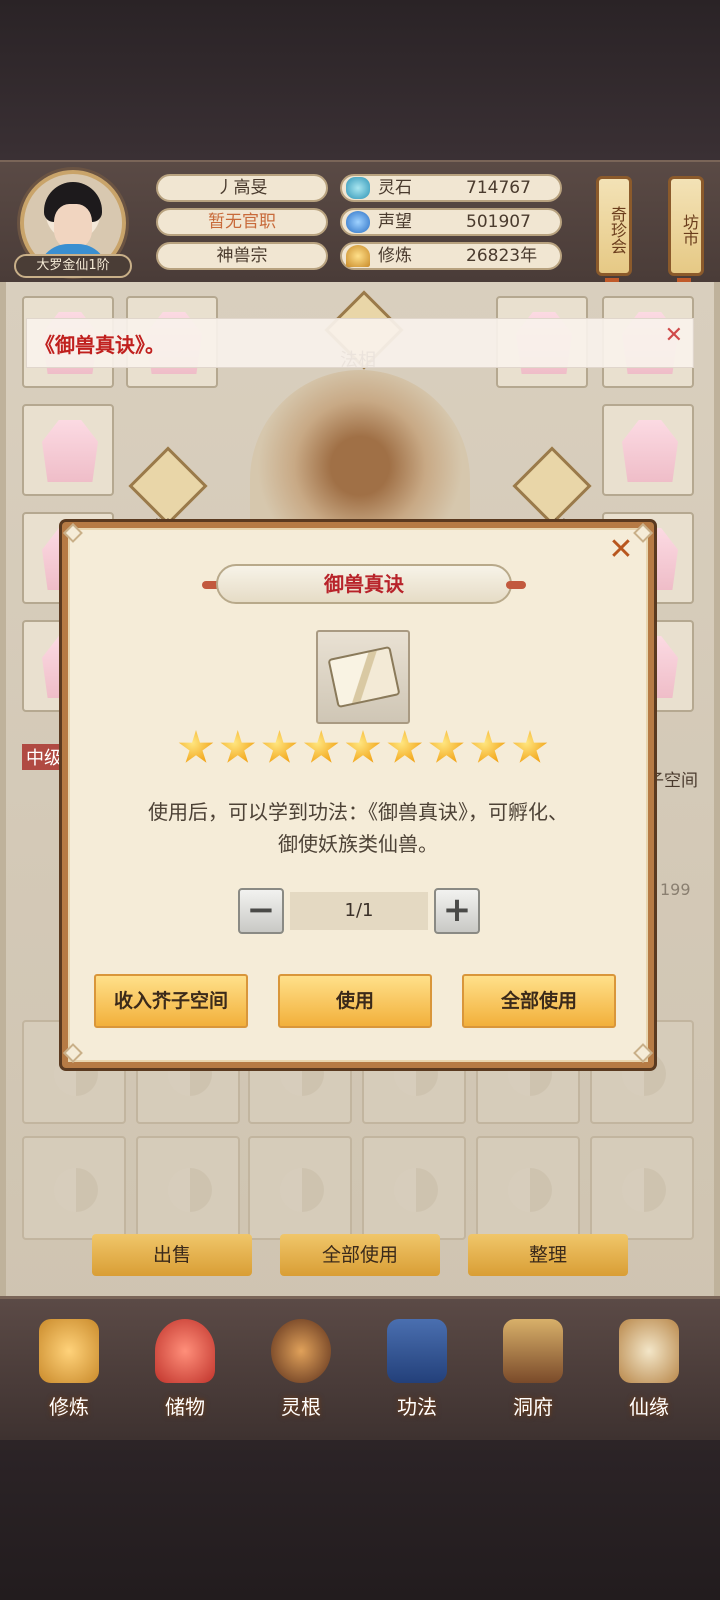 Image resolution: width=720 pixels, height=1600 pixels. I want to click on technique-book-icon, so click(417, 1351).